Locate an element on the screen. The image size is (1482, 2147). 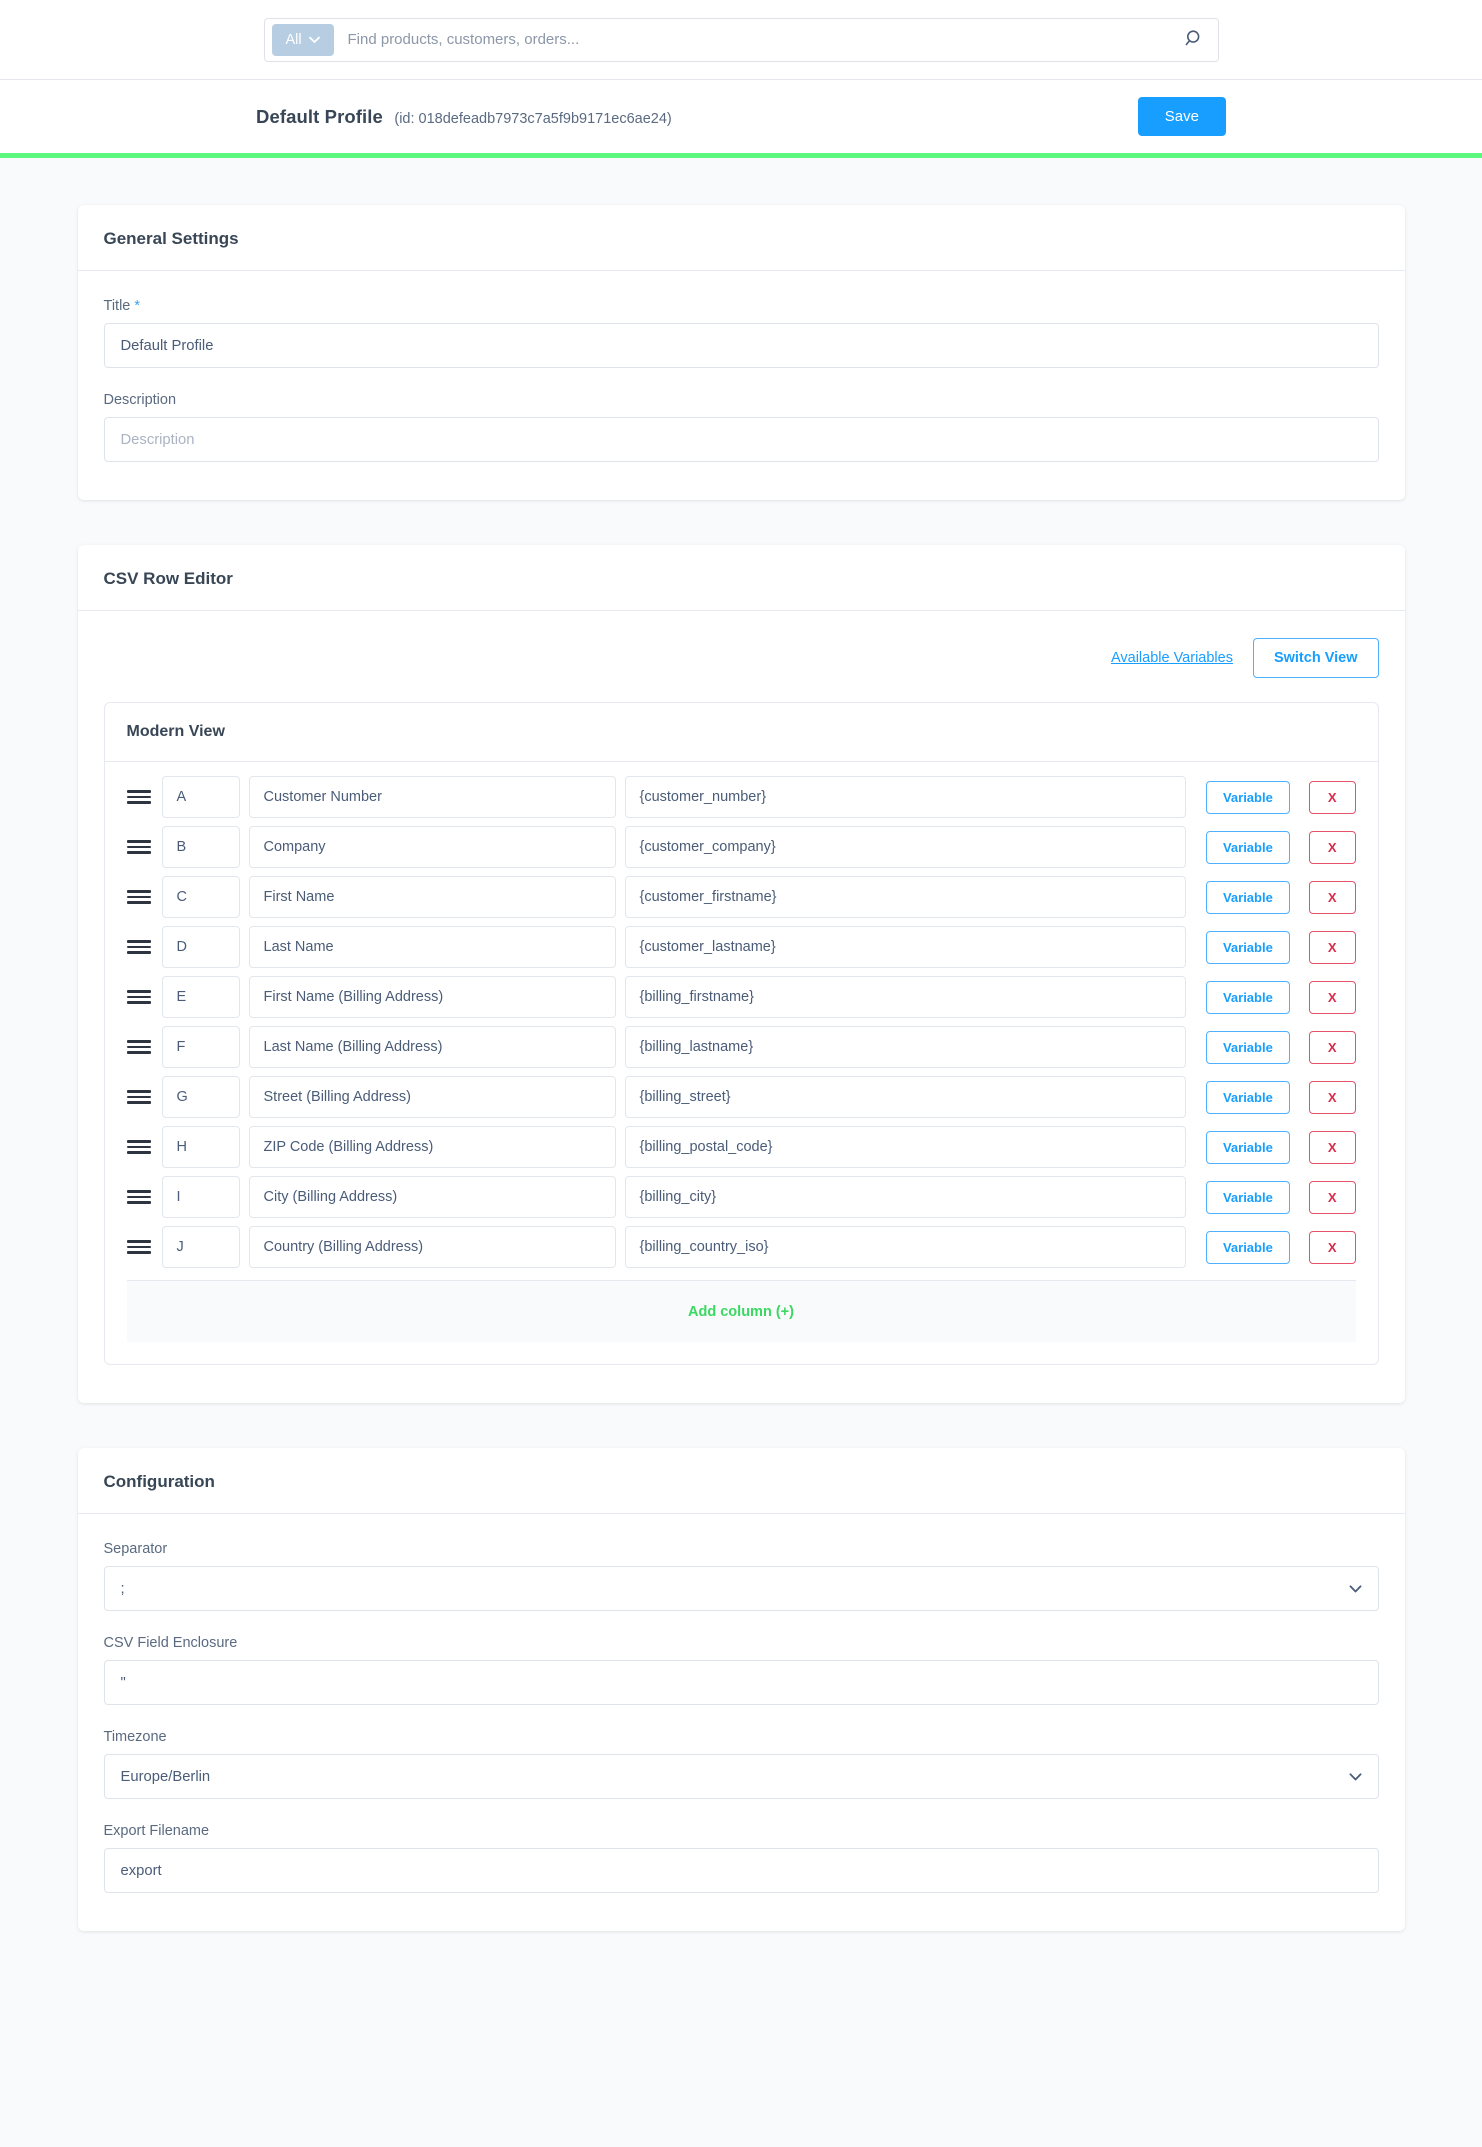
csv-column-name-input: Company is located at coordinates (432, 847).